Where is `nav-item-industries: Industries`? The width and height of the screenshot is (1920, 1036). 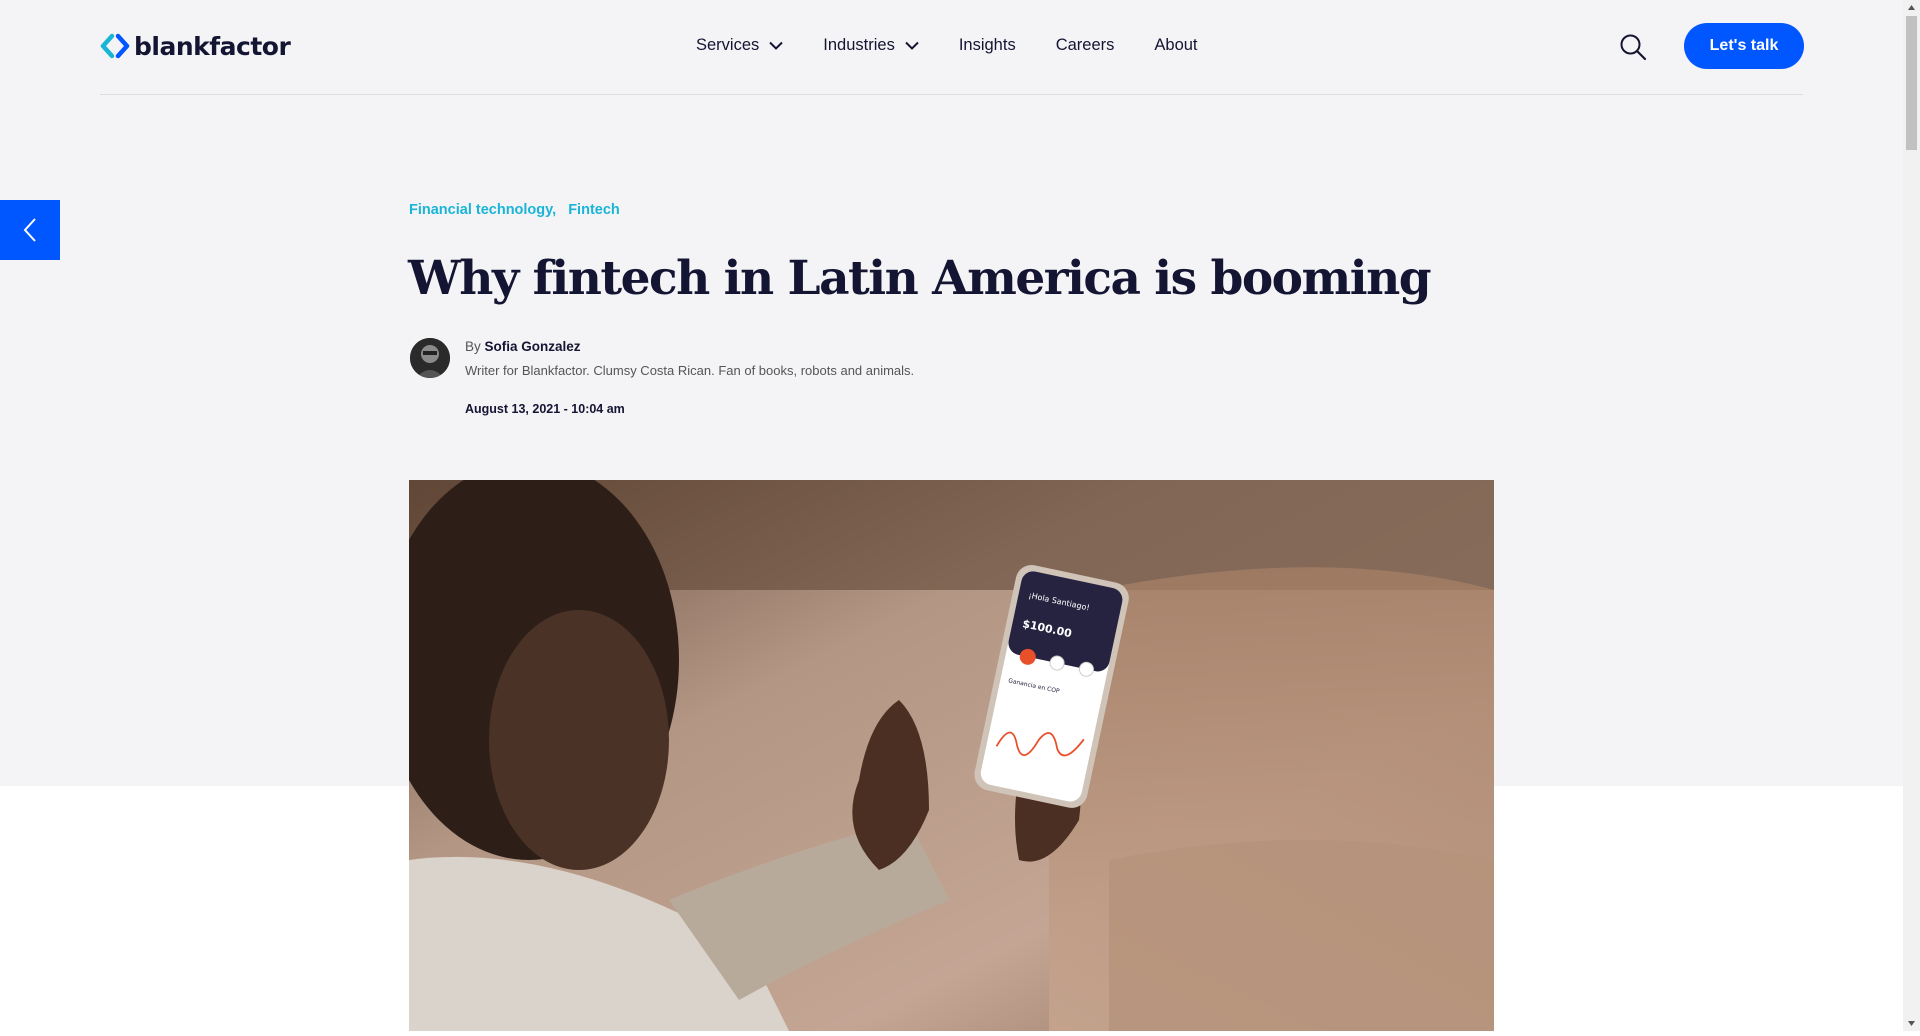
nav-item-industries: Industries is located at coordinates (871, 45).